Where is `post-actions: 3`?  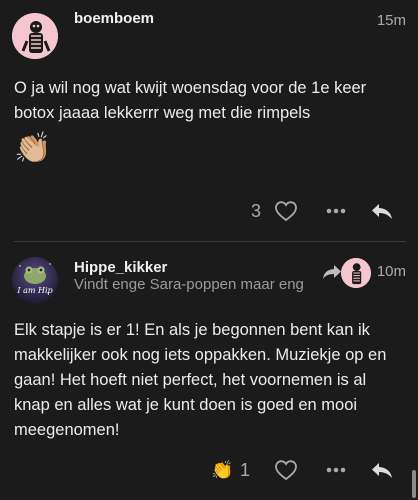
post-actions: 3 is located at coordinates (205, 211).